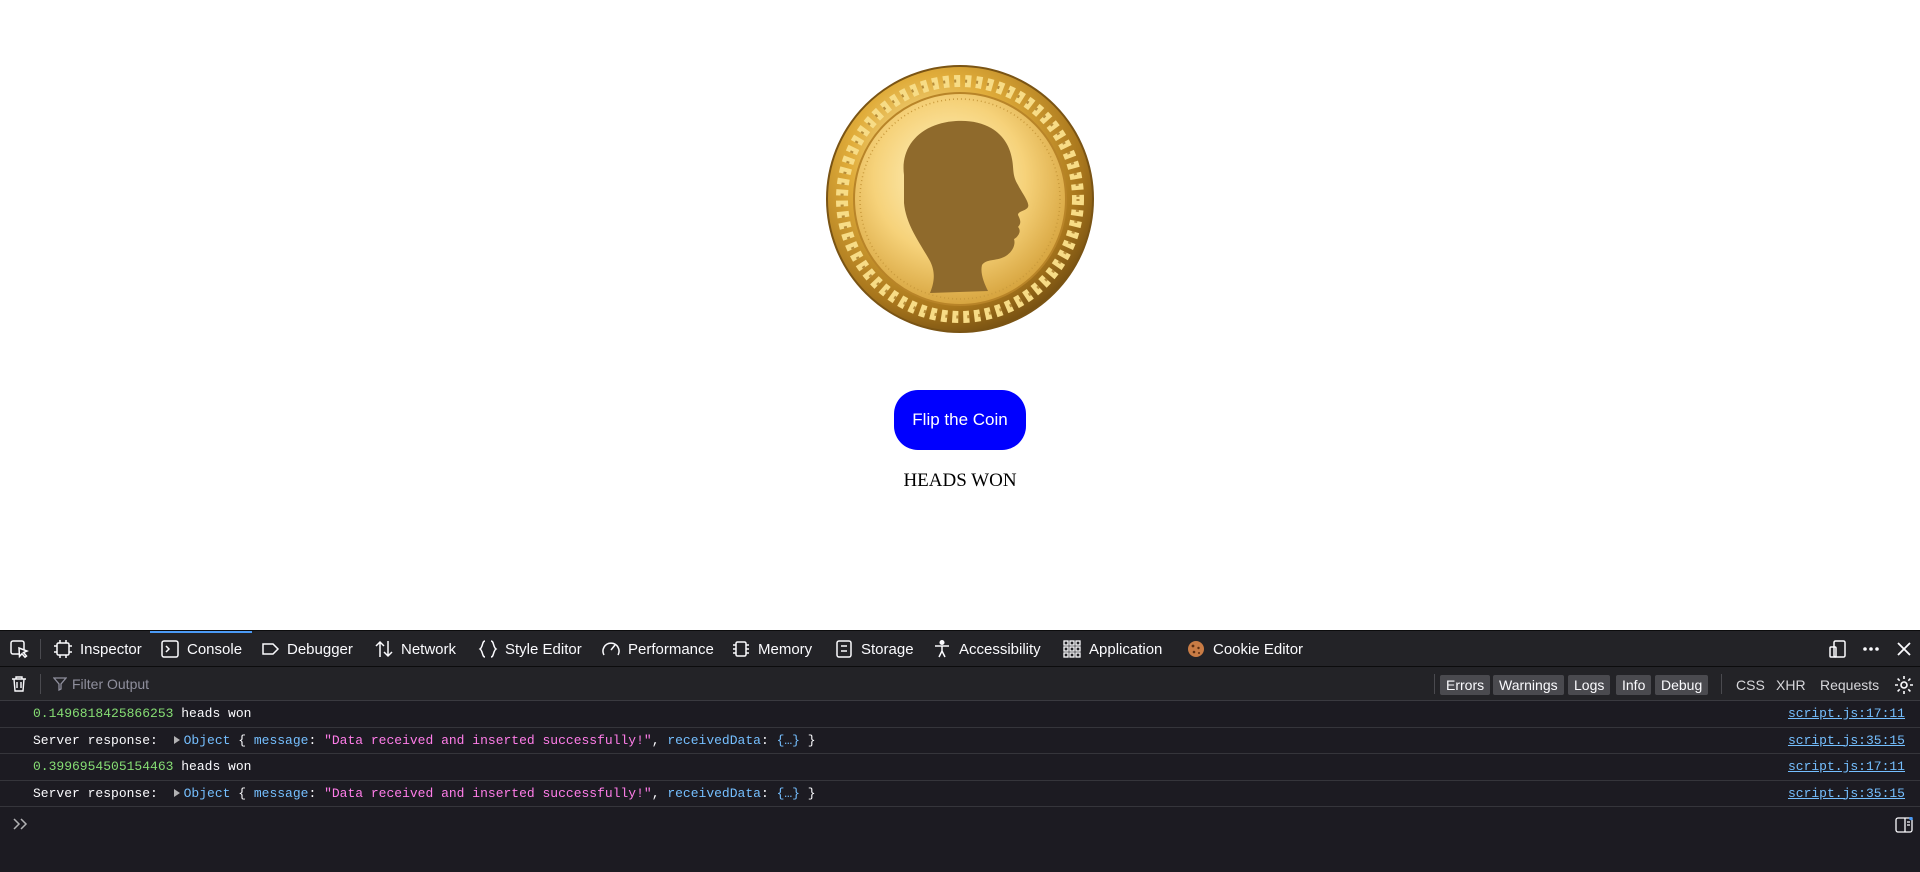  What do you see at coordinates (960, 480) in the screenshot?
I see `result-text: HEADS WON` at bounding box center [960, 480].